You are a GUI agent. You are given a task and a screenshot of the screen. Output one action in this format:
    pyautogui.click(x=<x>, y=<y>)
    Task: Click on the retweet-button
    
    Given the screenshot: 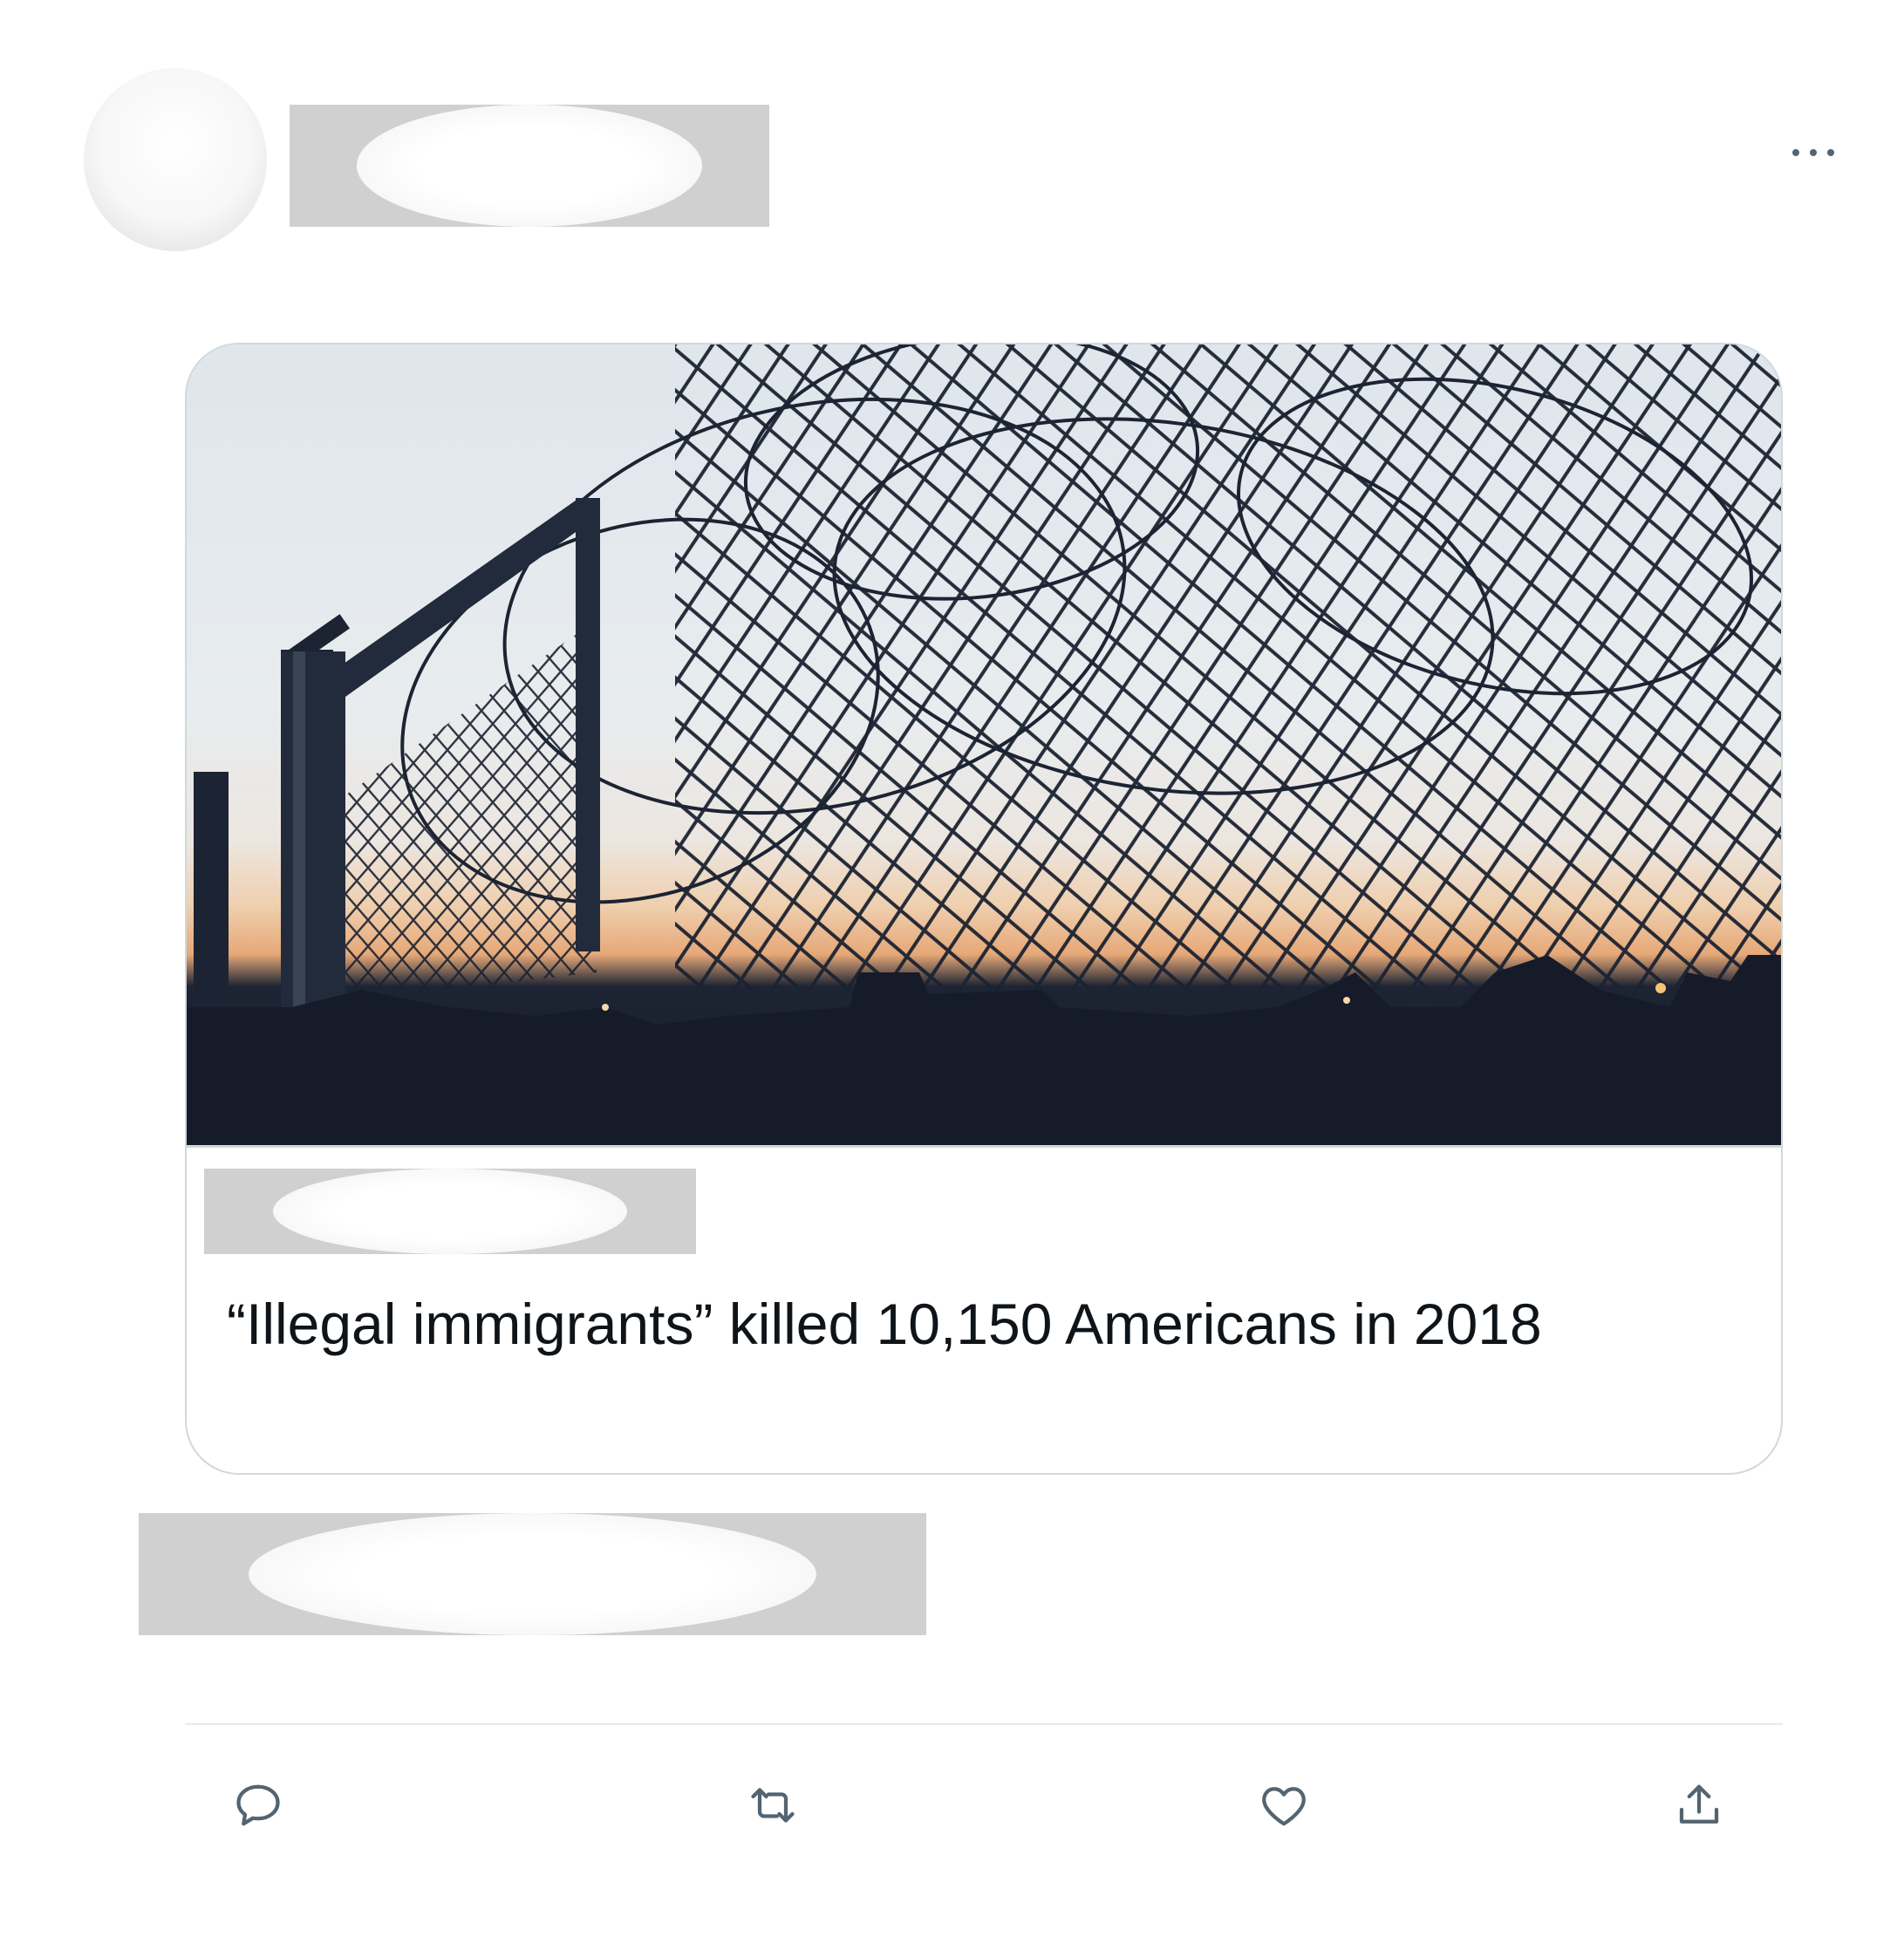 What is the action you would take?
    pyautogui.click(x=773, y=1805)
    